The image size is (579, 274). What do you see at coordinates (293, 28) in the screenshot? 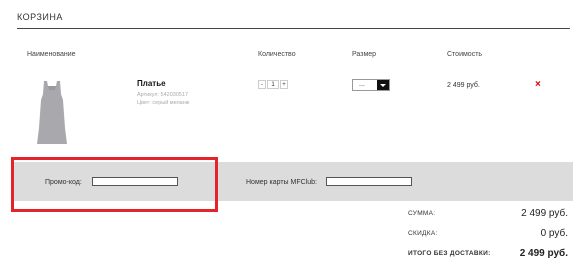
I see `title-divider` at bounding box center [293, 28].